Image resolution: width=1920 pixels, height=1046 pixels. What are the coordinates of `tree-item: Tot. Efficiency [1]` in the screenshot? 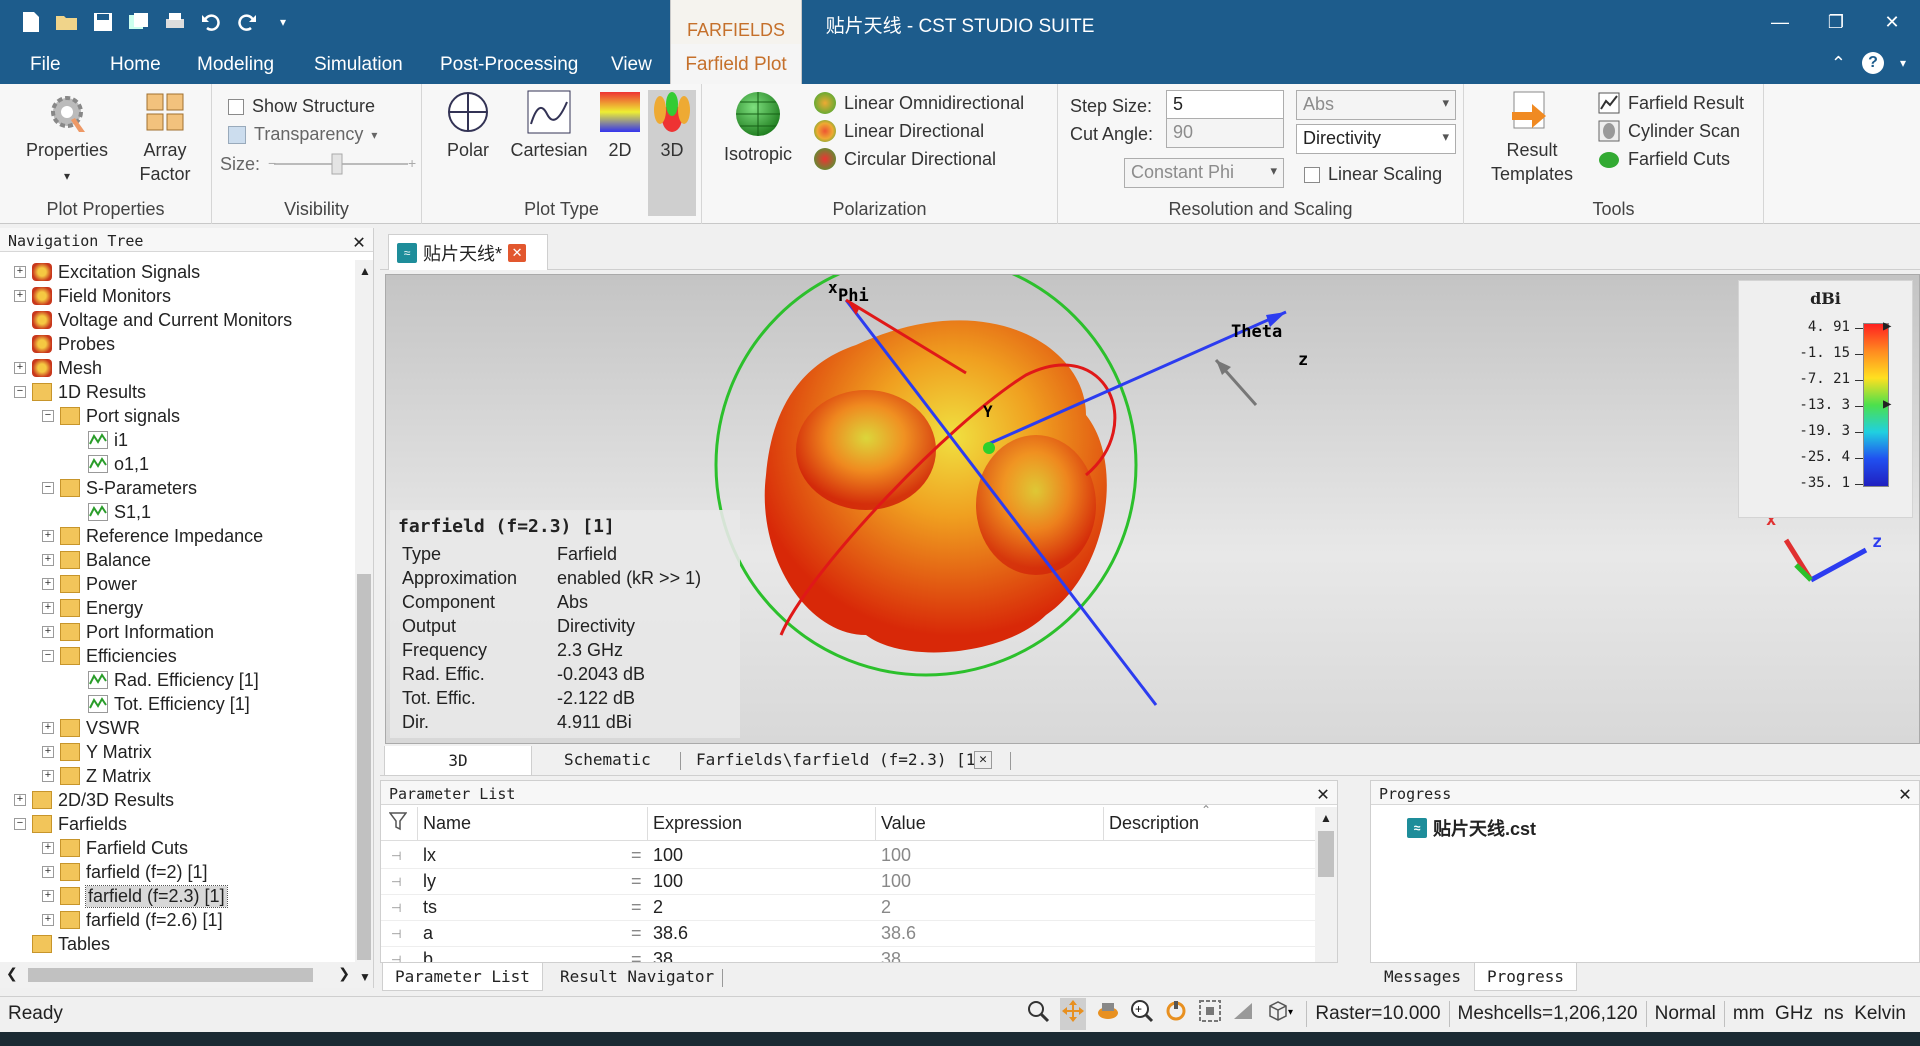 It's located at (160, 704).